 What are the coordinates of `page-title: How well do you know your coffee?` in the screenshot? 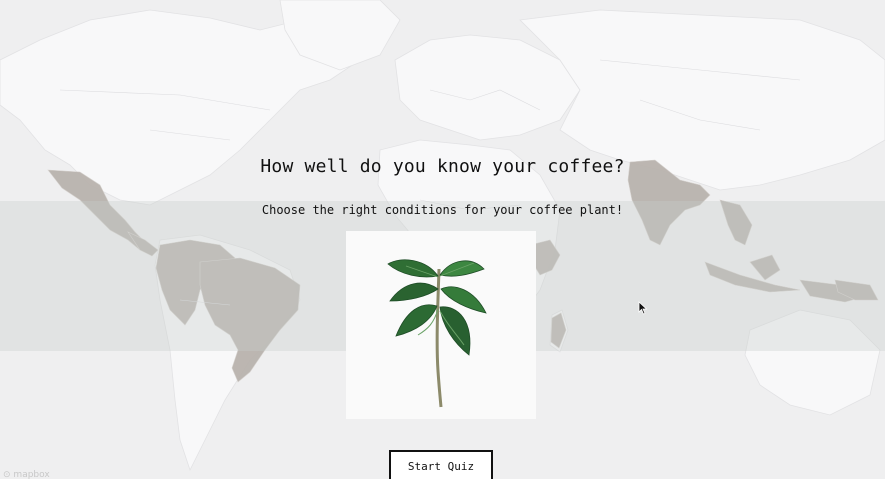 It's located at (442, 166).